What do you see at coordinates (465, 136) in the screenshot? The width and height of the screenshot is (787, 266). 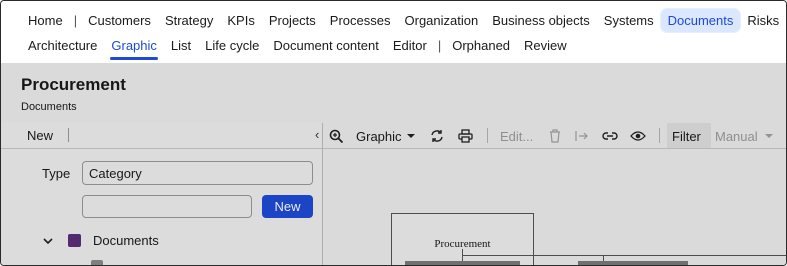 I see `print-icon` at bounding box center [465, 136].